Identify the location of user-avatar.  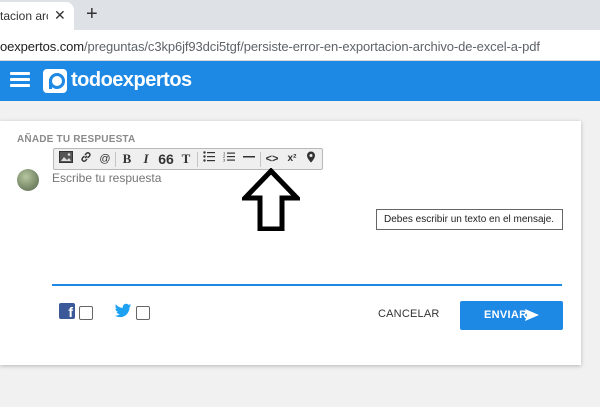
(28, 180).